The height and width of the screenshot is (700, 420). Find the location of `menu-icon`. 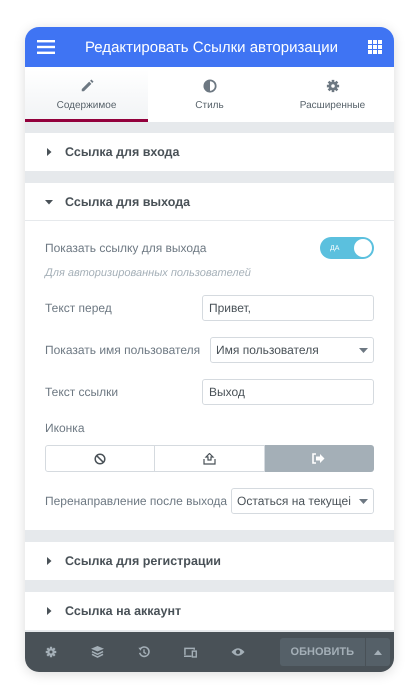

menu-icon is located at coordinates (46, 47).